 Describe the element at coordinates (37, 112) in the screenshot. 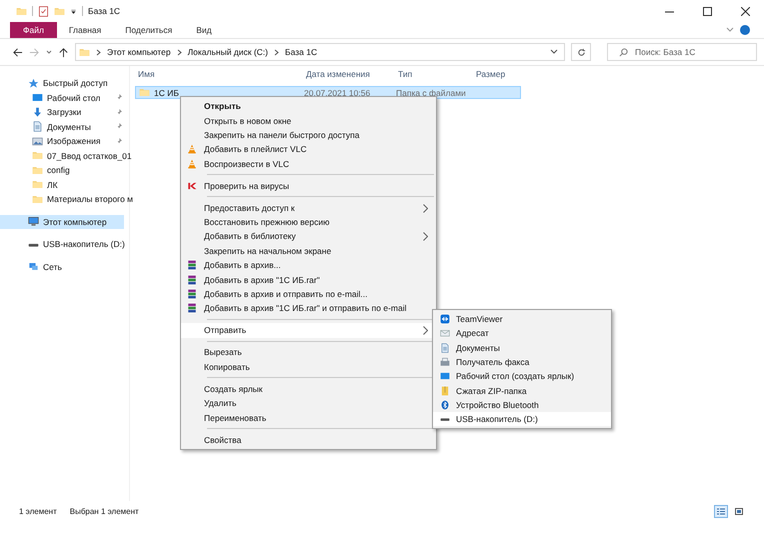

I see `download-arrow-icon` at that location.